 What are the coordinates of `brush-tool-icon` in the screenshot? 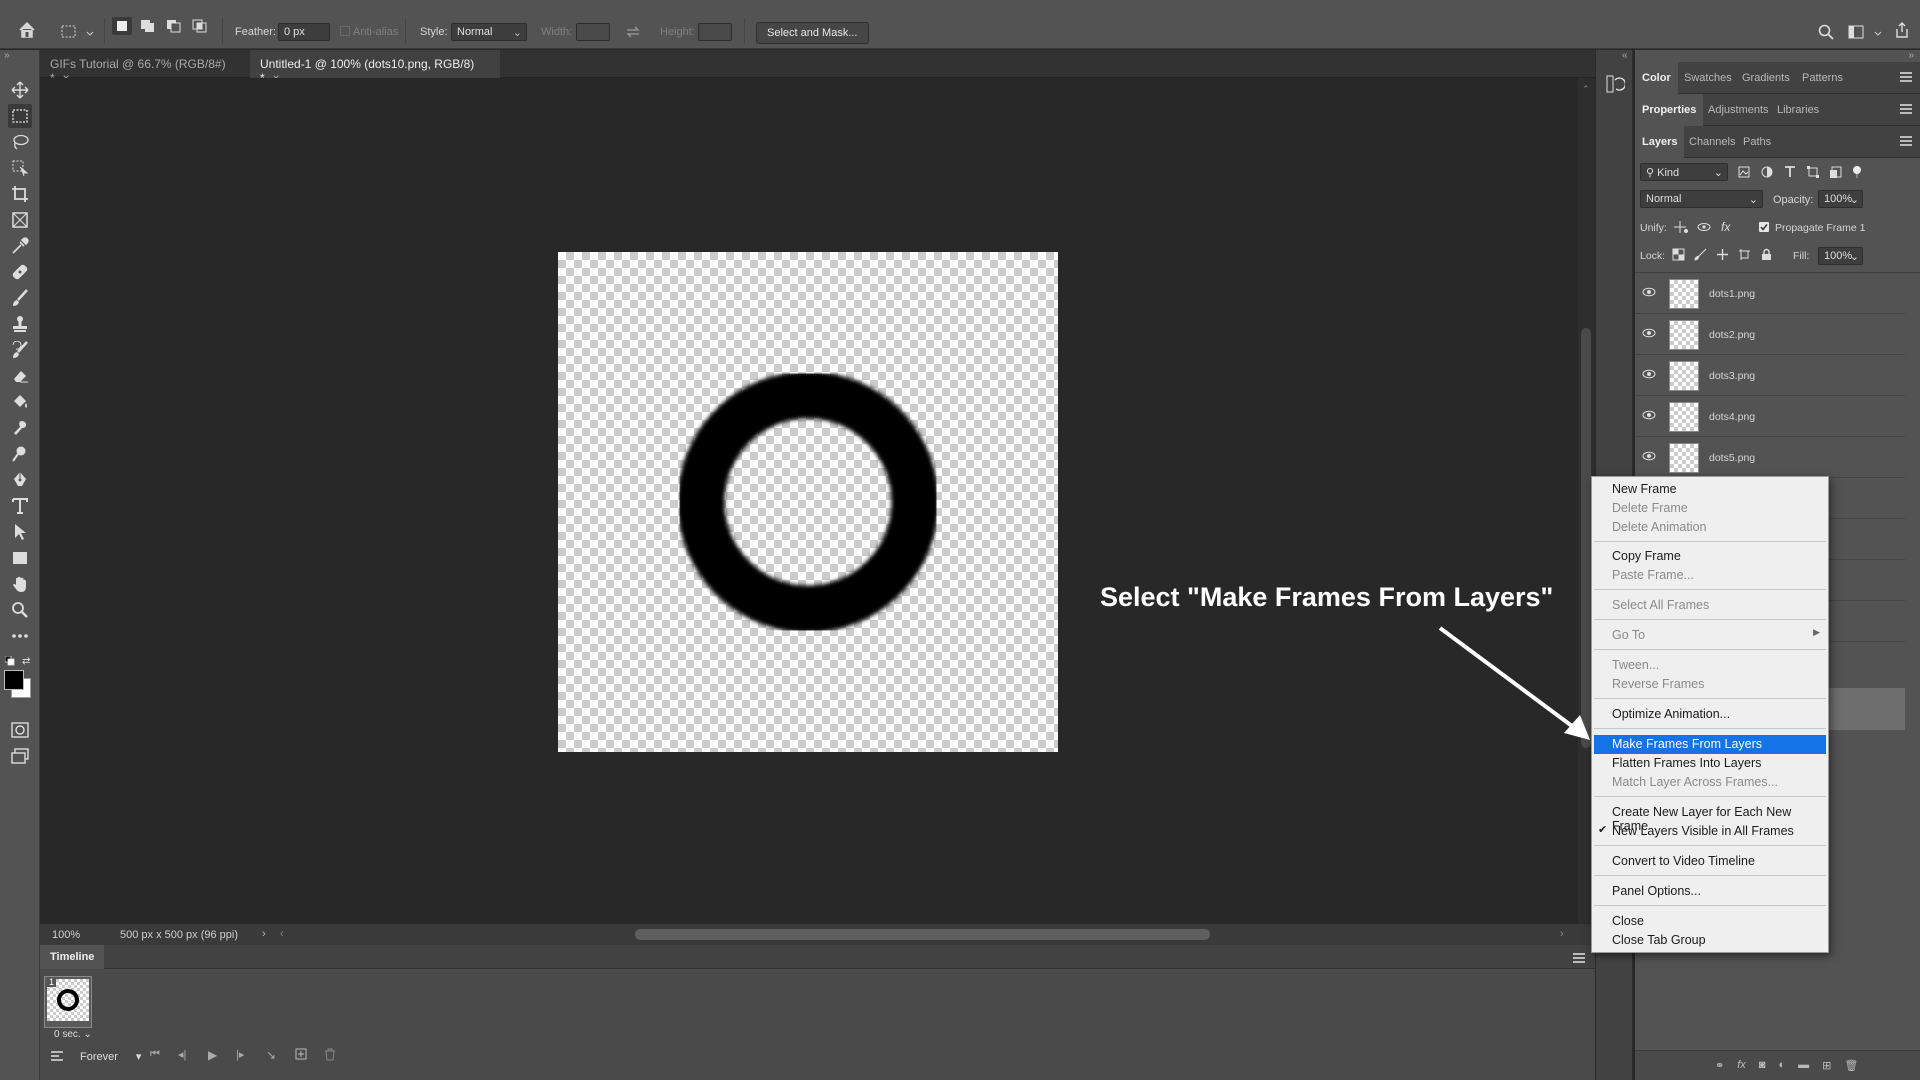 It's located at (20, 298).